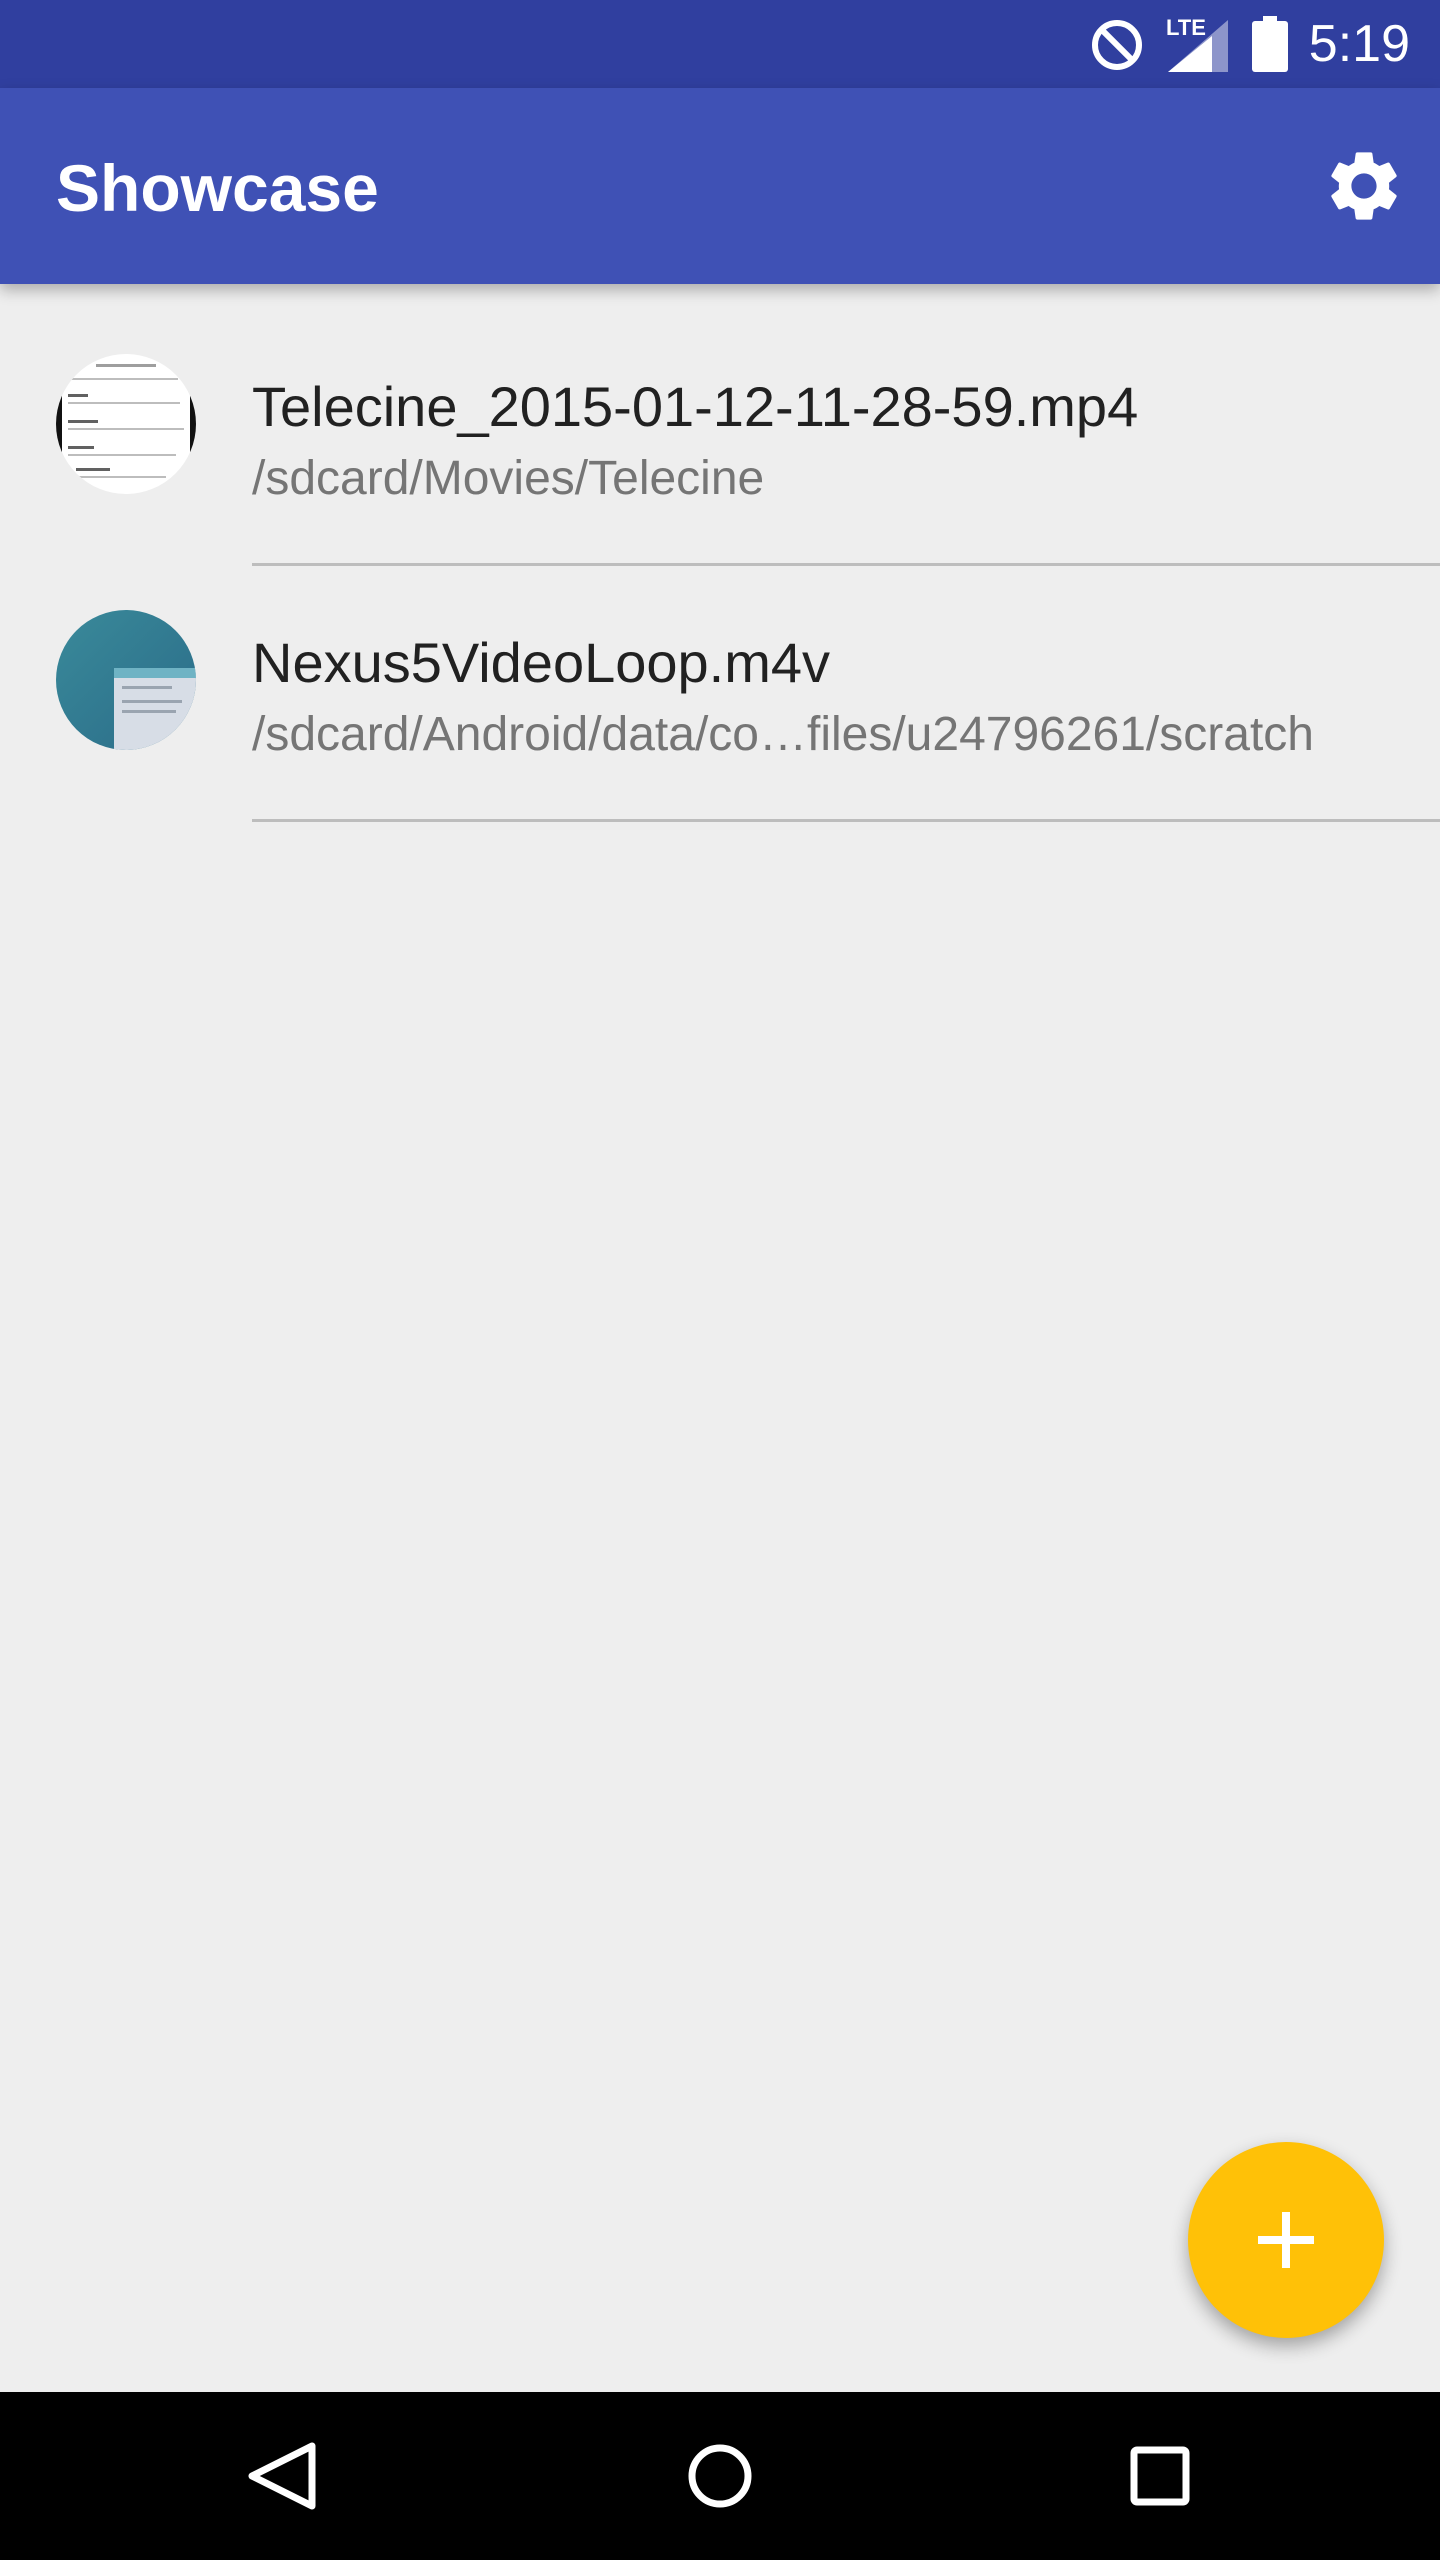  Describe the element at coordinates (1117, 45) in the screenshot. I see `do-not-disturb-icon` at that location.